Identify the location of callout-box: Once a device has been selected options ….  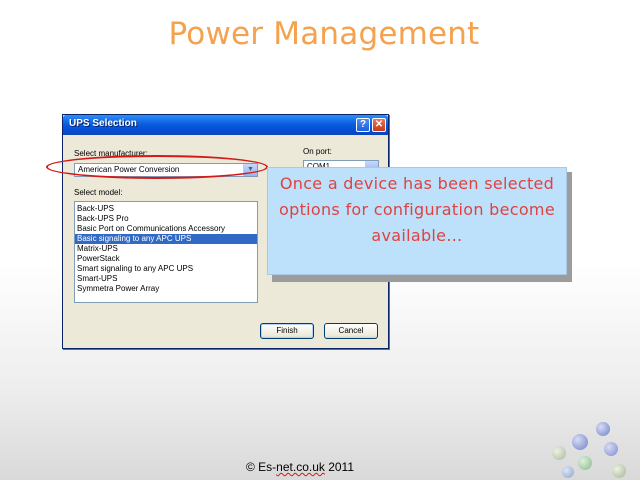
(417, 221).